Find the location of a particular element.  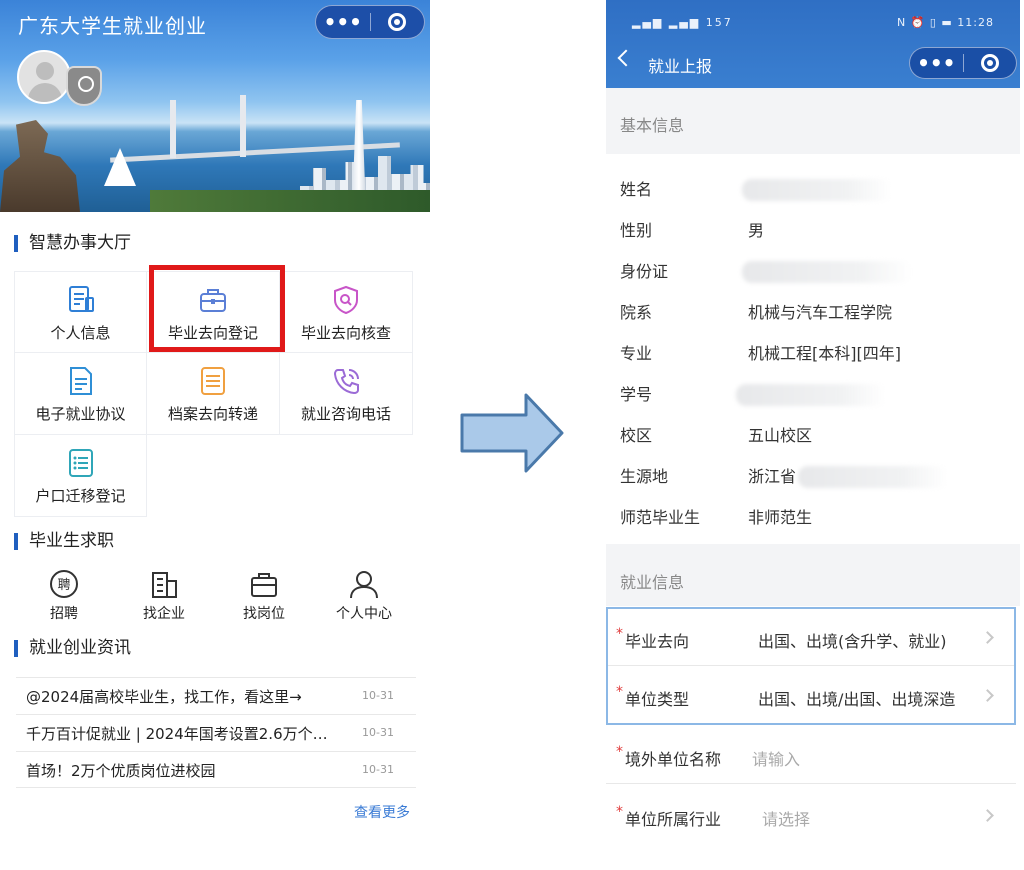

field-student-id: 学号 is located at coordinates (813, 391).